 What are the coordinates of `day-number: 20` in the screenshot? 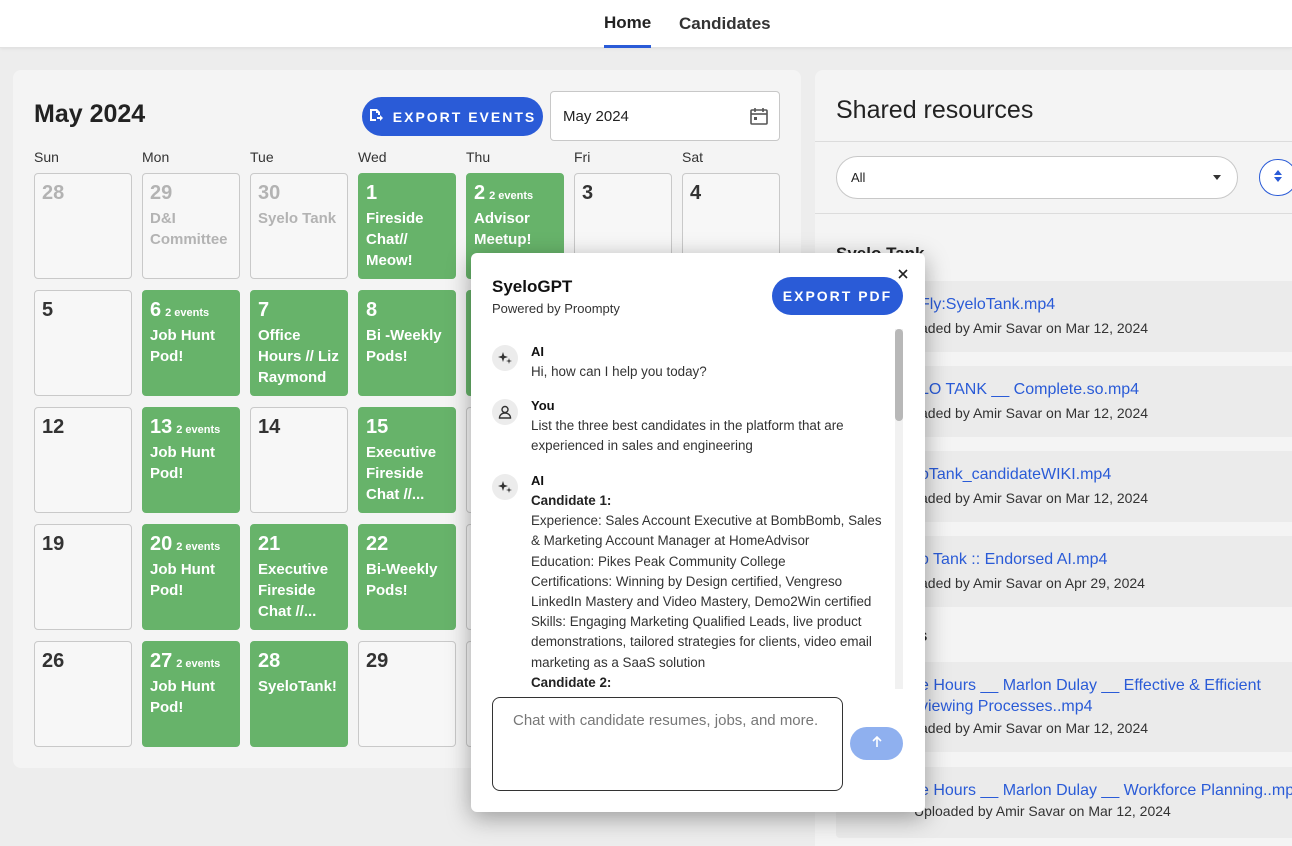 It's located at (161, 544).